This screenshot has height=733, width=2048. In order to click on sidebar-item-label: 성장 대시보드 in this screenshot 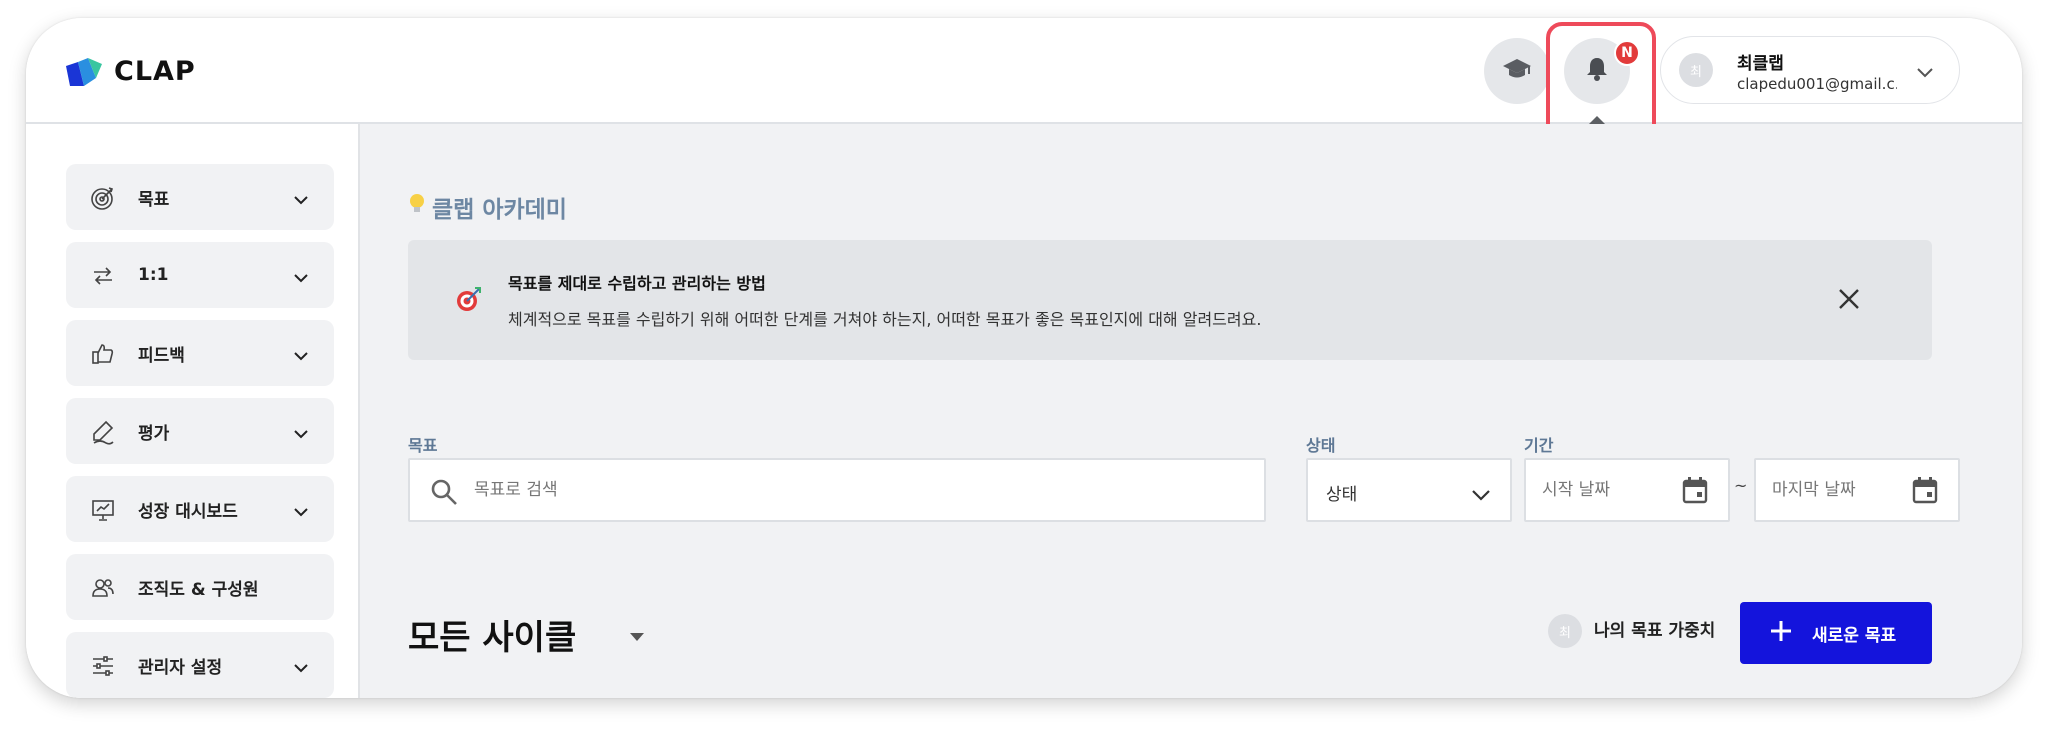, I will do `click(188, 511)`.